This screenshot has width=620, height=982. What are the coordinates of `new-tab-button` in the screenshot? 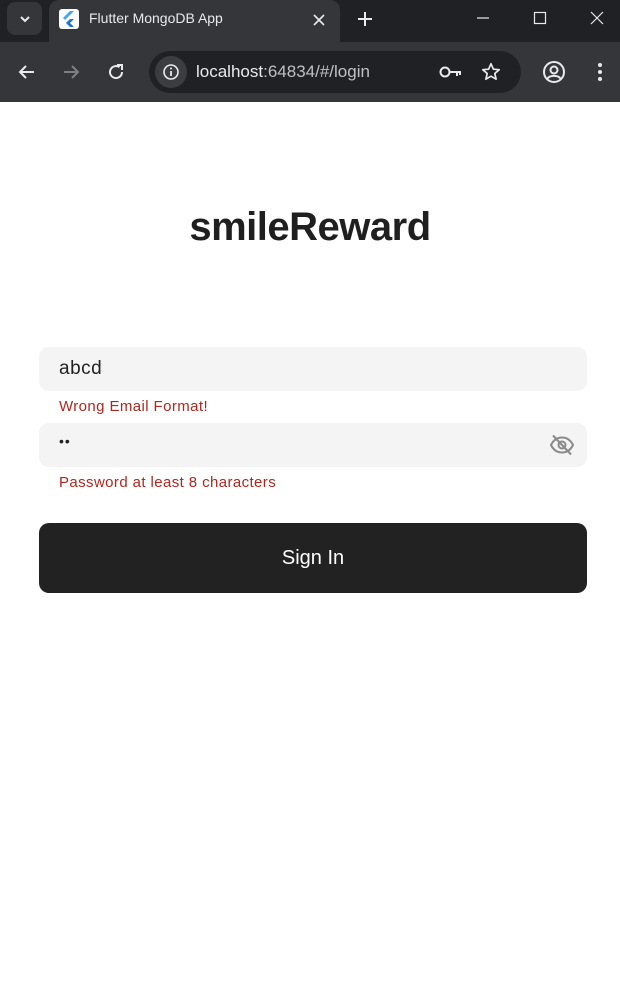 It's located at (365, 19).